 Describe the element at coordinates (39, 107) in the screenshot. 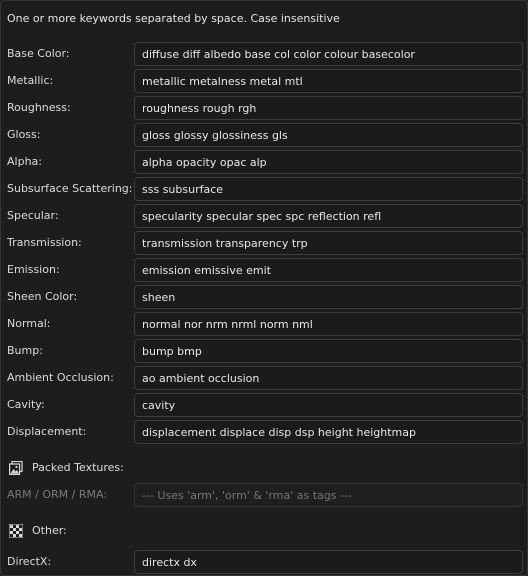

I see `roughness-label: Roughness:` at that location.